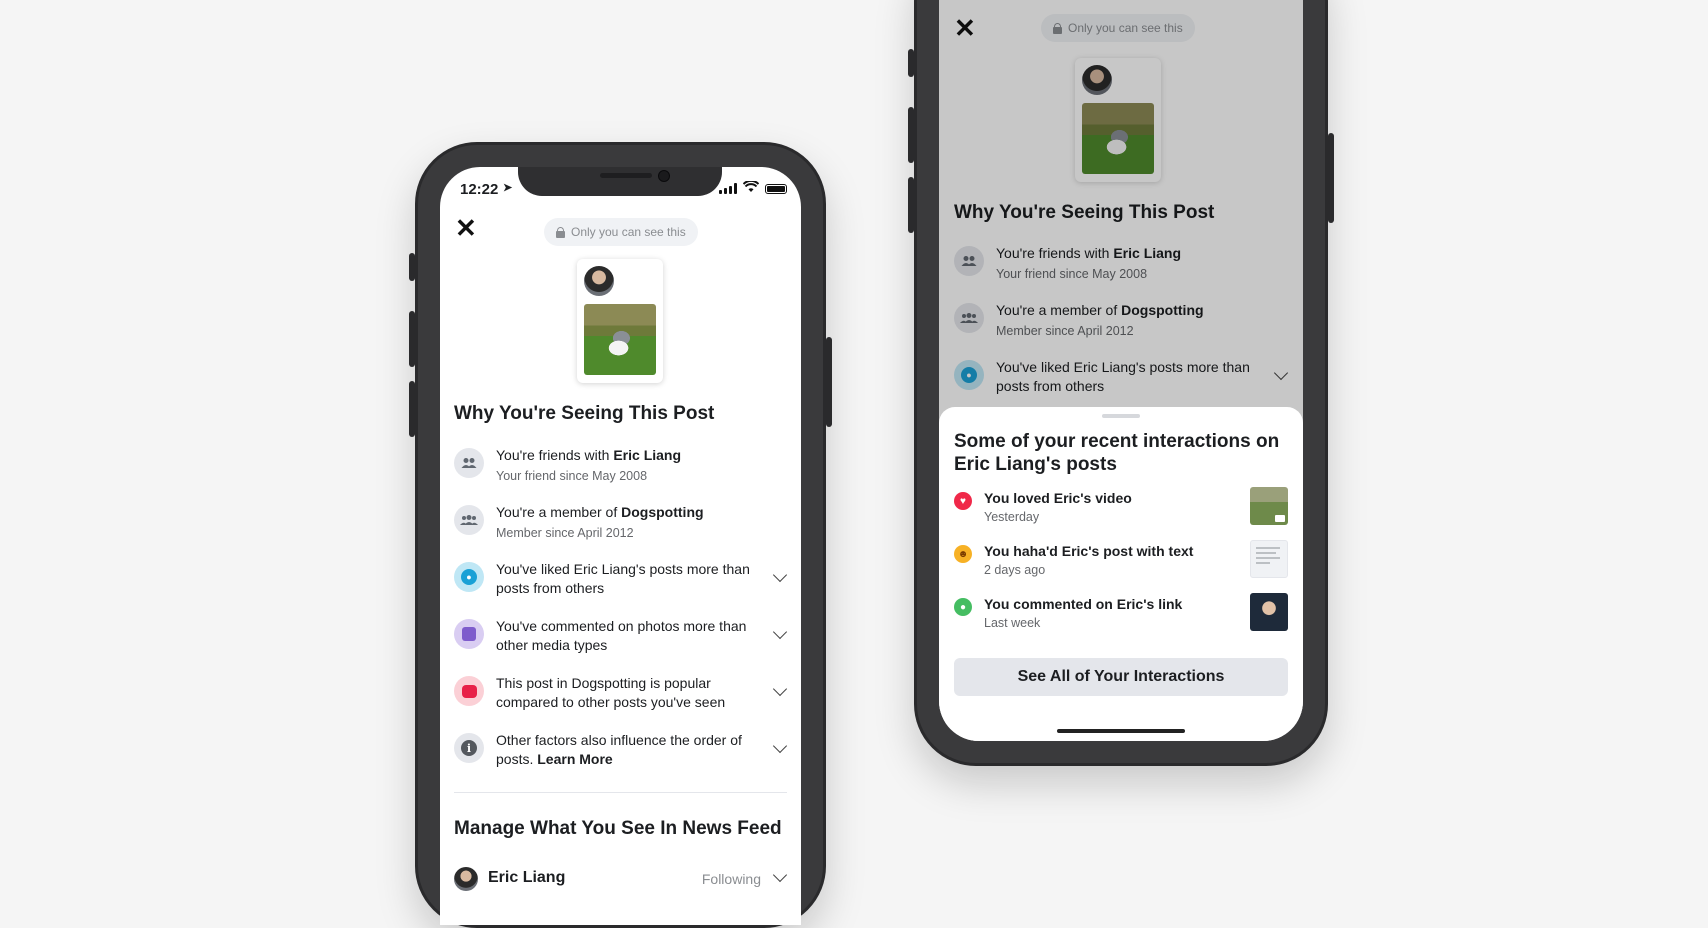  I want to click on link-thumbnail, so click(1269, 612).